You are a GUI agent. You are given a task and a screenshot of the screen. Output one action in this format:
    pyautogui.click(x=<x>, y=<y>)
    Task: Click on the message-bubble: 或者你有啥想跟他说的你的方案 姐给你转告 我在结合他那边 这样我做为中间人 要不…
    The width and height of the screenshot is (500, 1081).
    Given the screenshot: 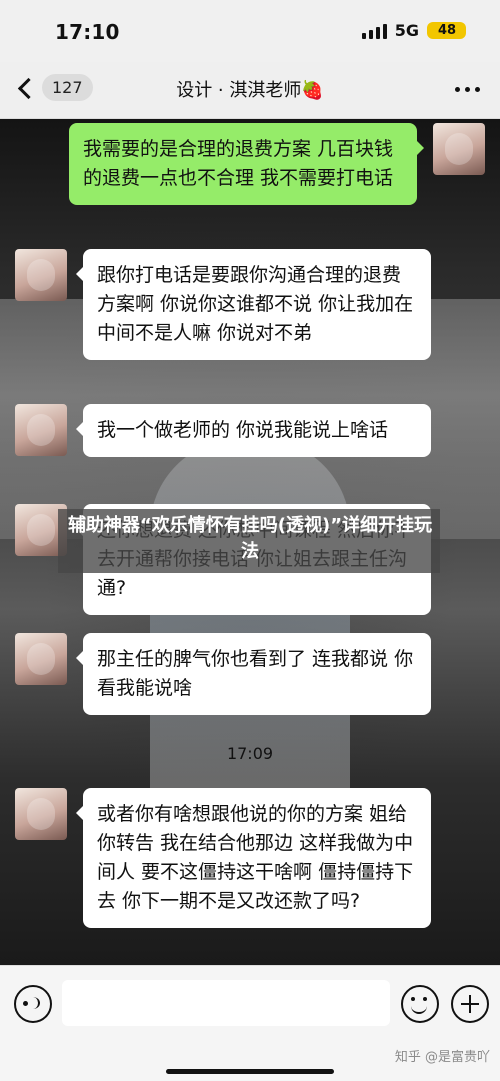 What is the action you would take?
    pyautogui.click(x=257, y=858)
    